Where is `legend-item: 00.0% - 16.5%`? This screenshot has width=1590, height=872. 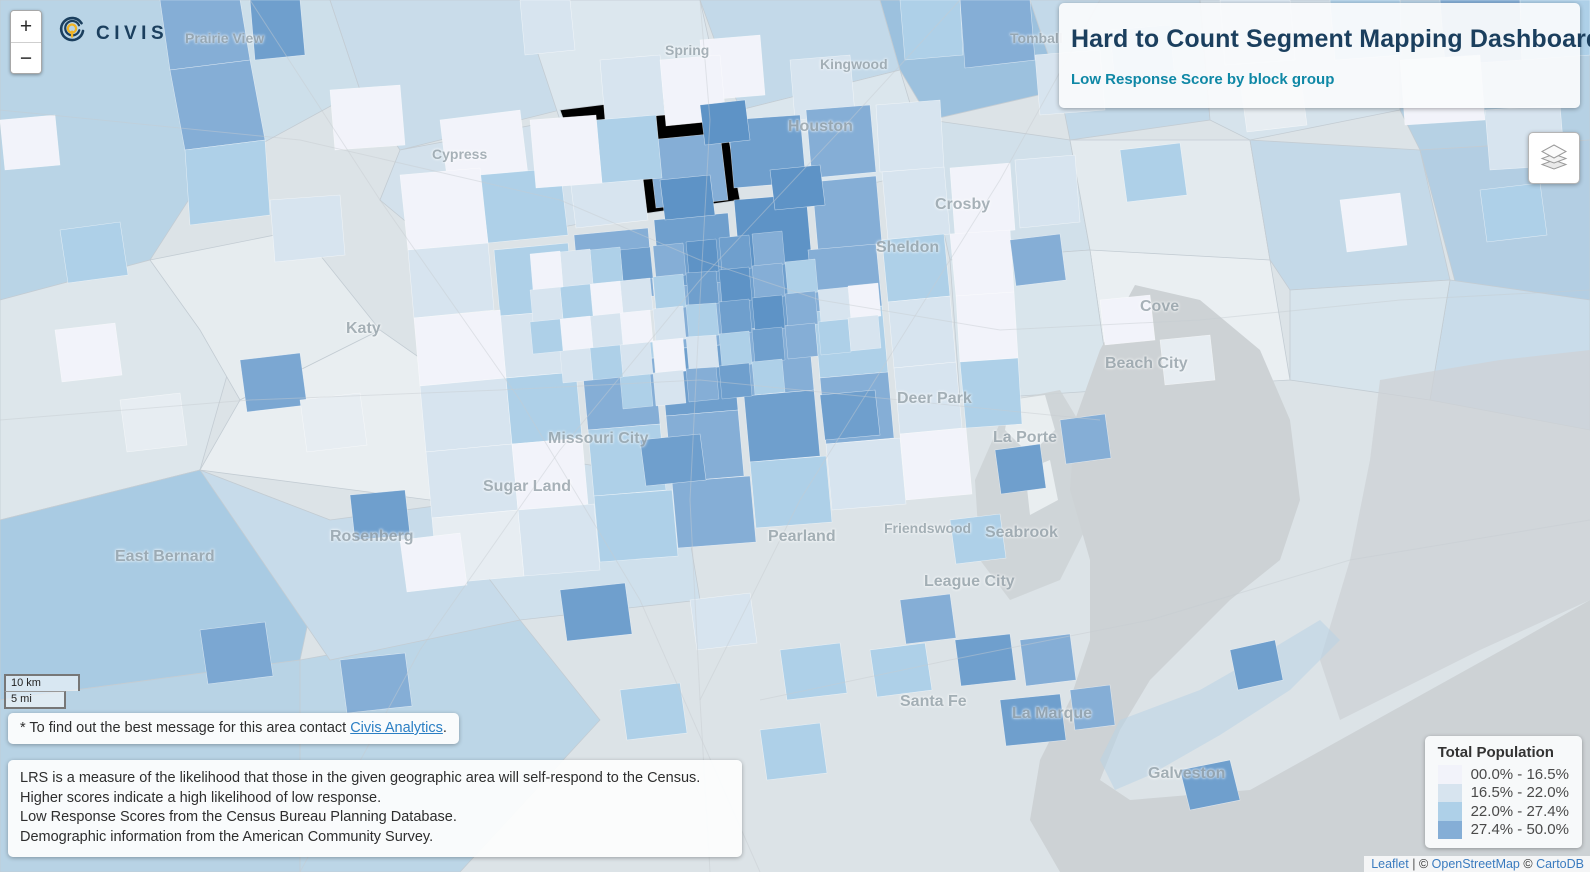 legend-item: 00.0% - 16.5% is located at coordinates (1503, 774).